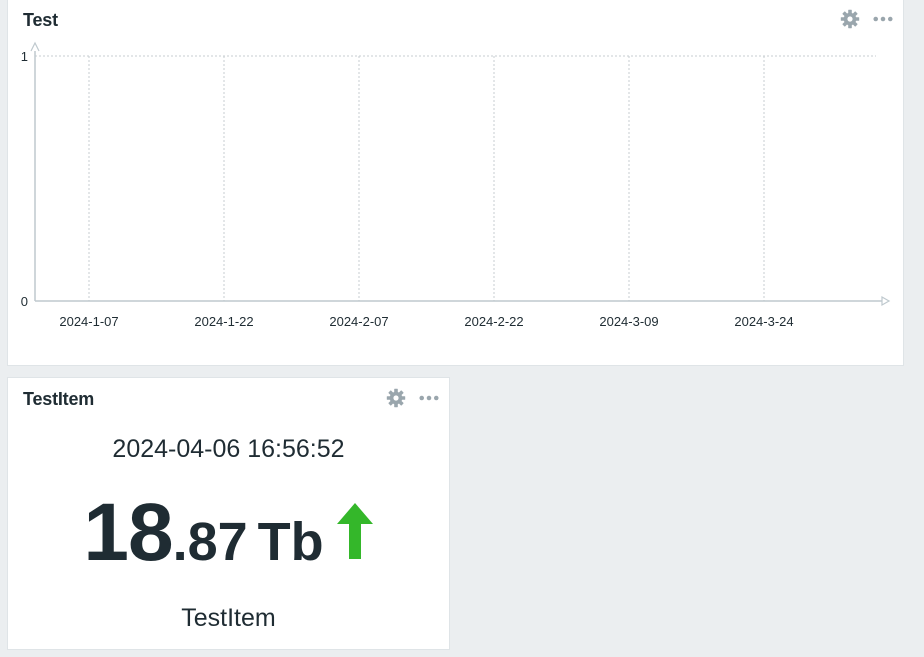 Image resolution: width=924 pixels, height=657 pixels. What do you see at coordinates (24, 301) in the screenshot?
I see `y-tick-label: 0` at bounding box center [24, 301].